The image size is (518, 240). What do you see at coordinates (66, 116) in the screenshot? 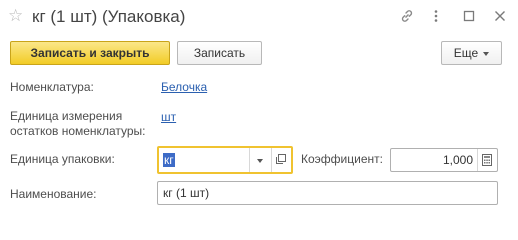
I see `unit-label-line1: Единица измерения` at bounding box center [66, 116].